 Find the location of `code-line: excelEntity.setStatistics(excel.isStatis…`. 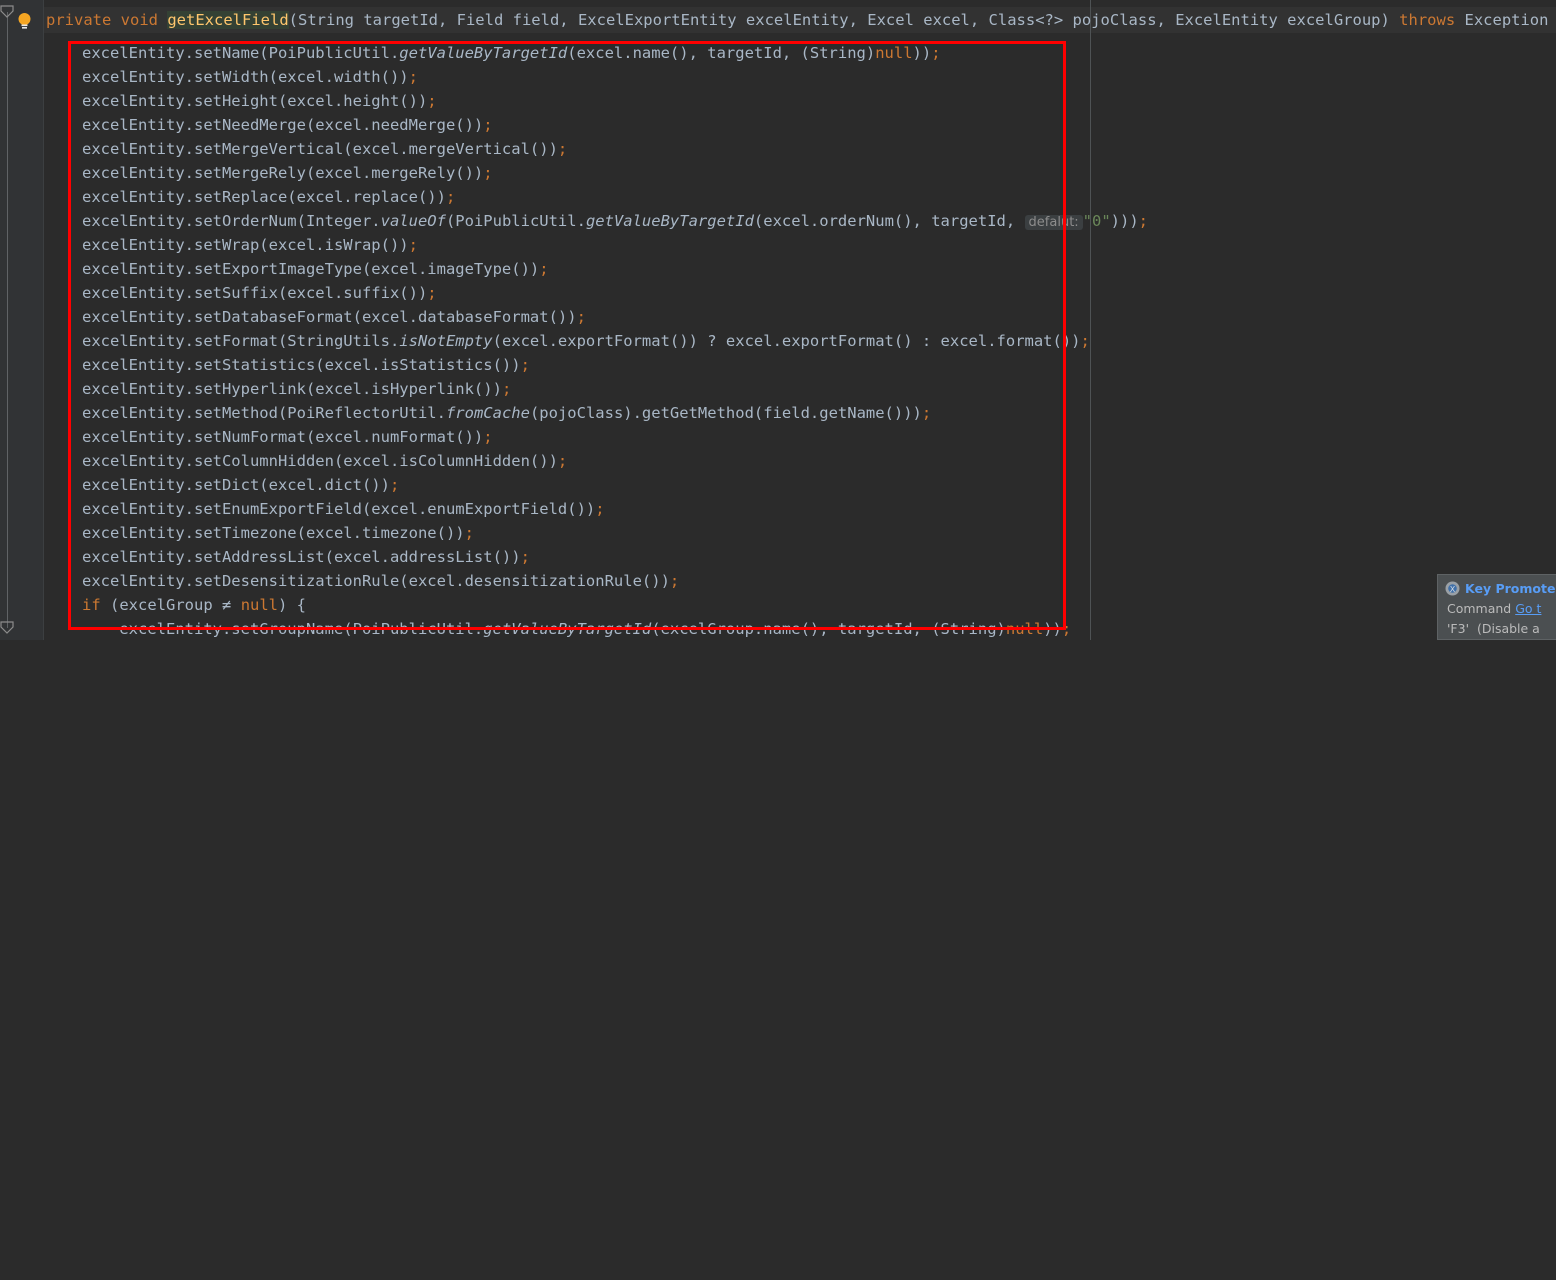

code-line: excelEntity.setStatistics(excel.isStatis… is located at coordinates (306, 365).